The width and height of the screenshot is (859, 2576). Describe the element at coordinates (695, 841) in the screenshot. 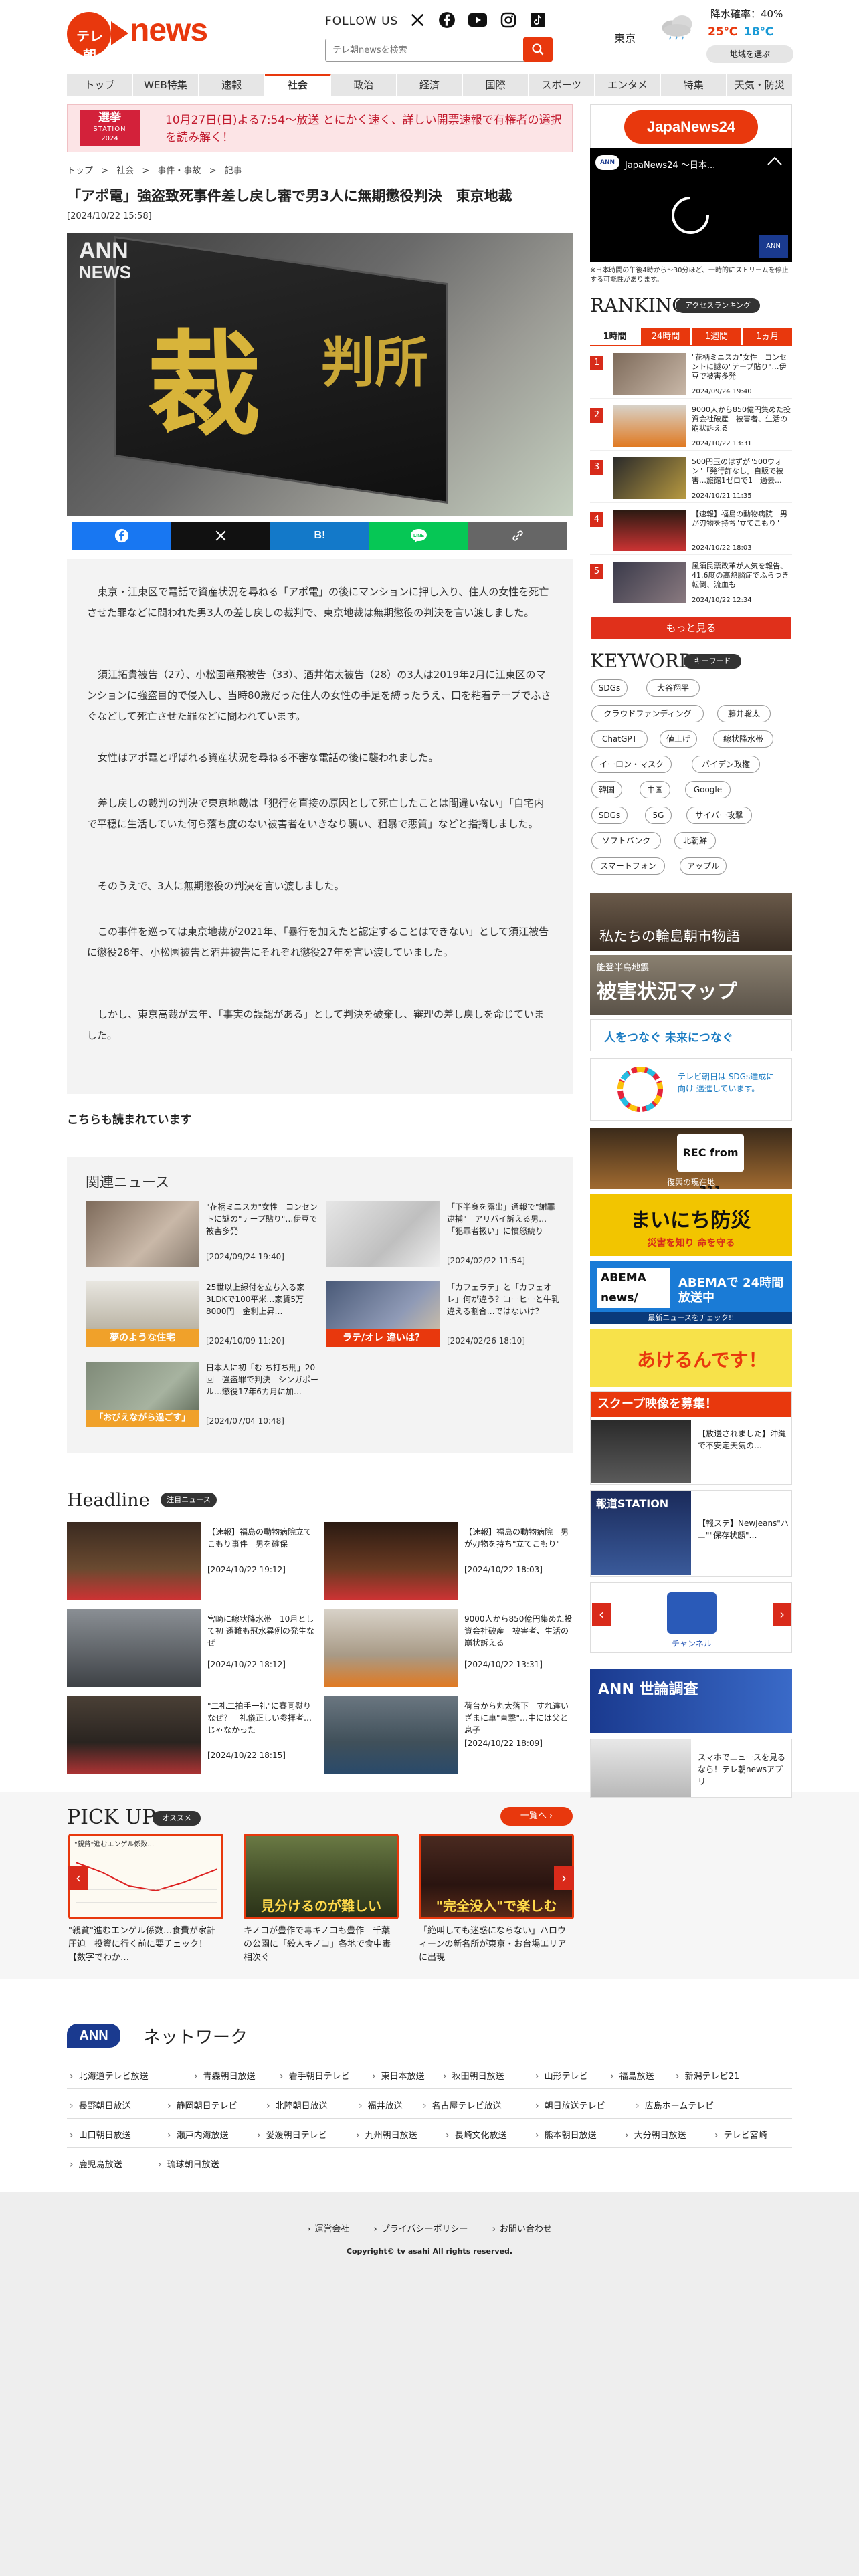

I see `keyword-tag: 北朝鮮` at that location.